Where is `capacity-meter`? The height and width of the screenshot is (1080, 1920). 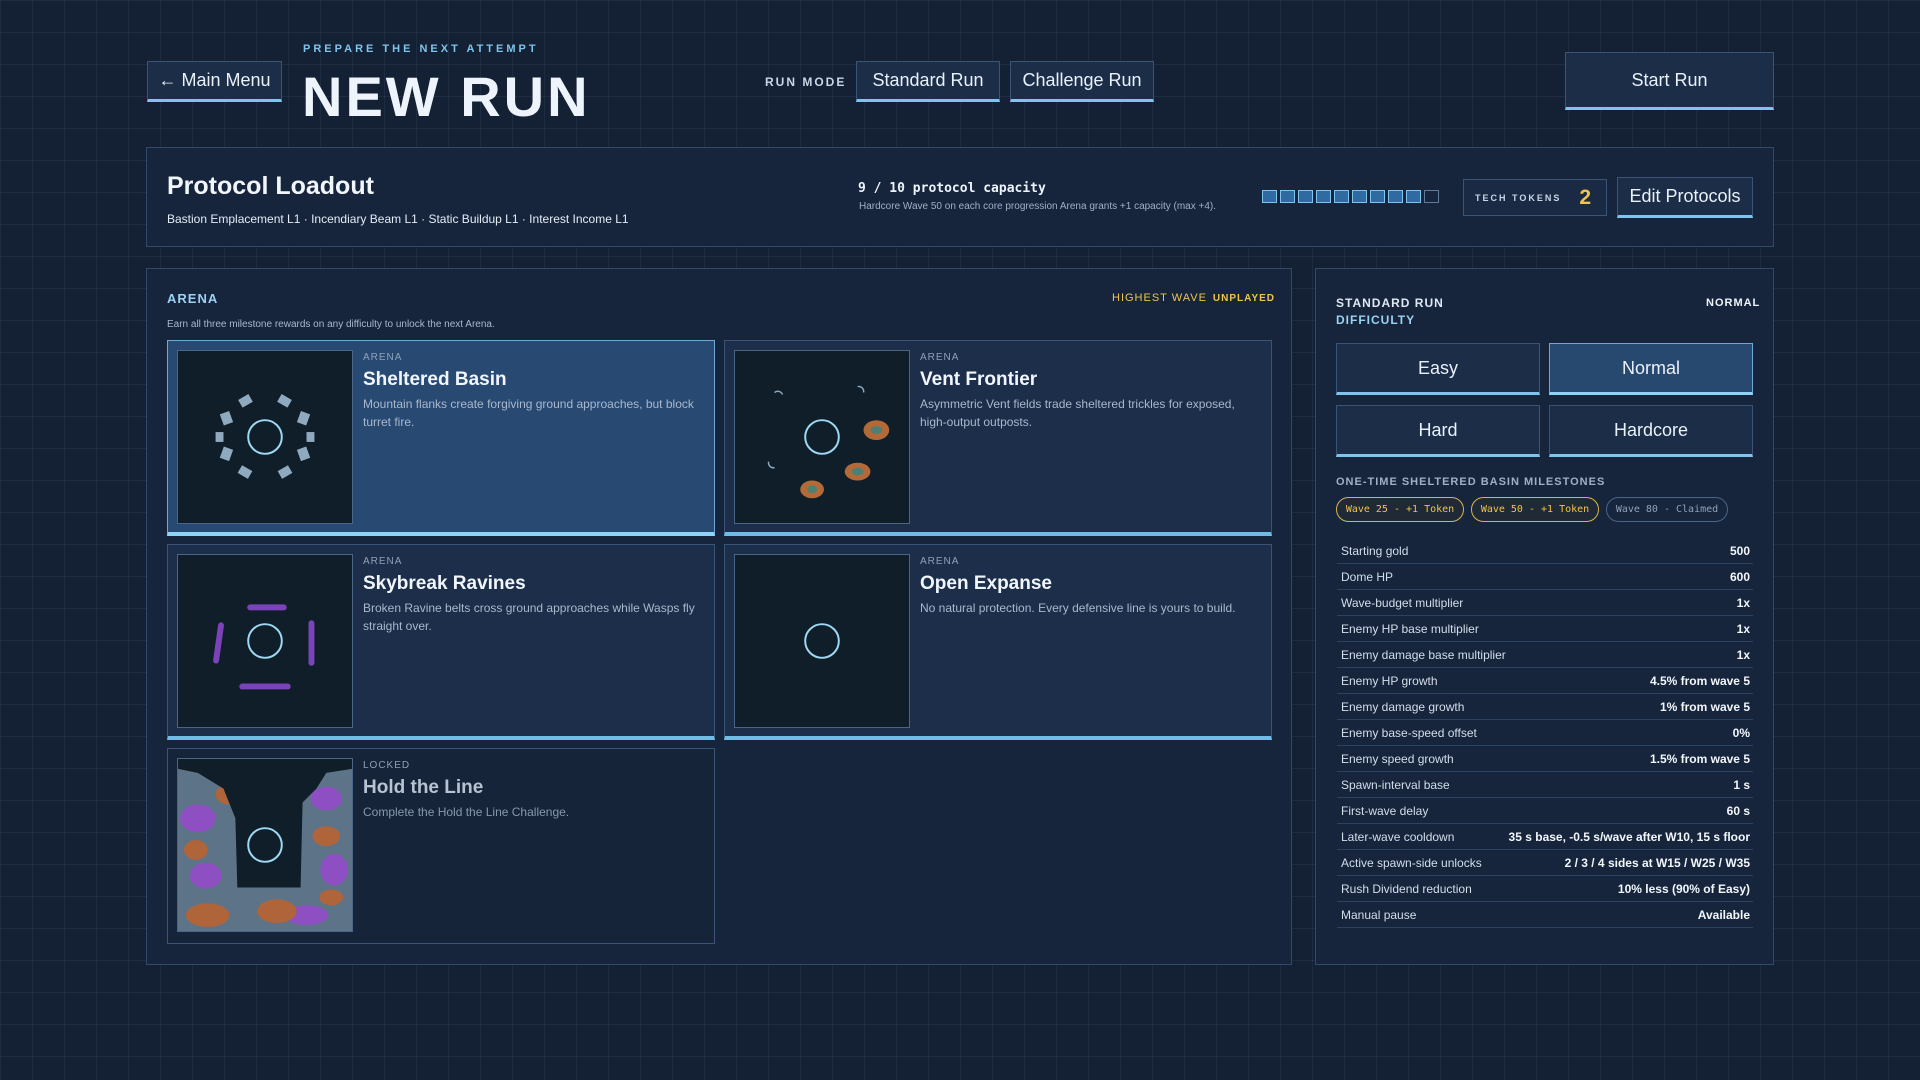 capacity-meter is located at coordinates (1350, 196).